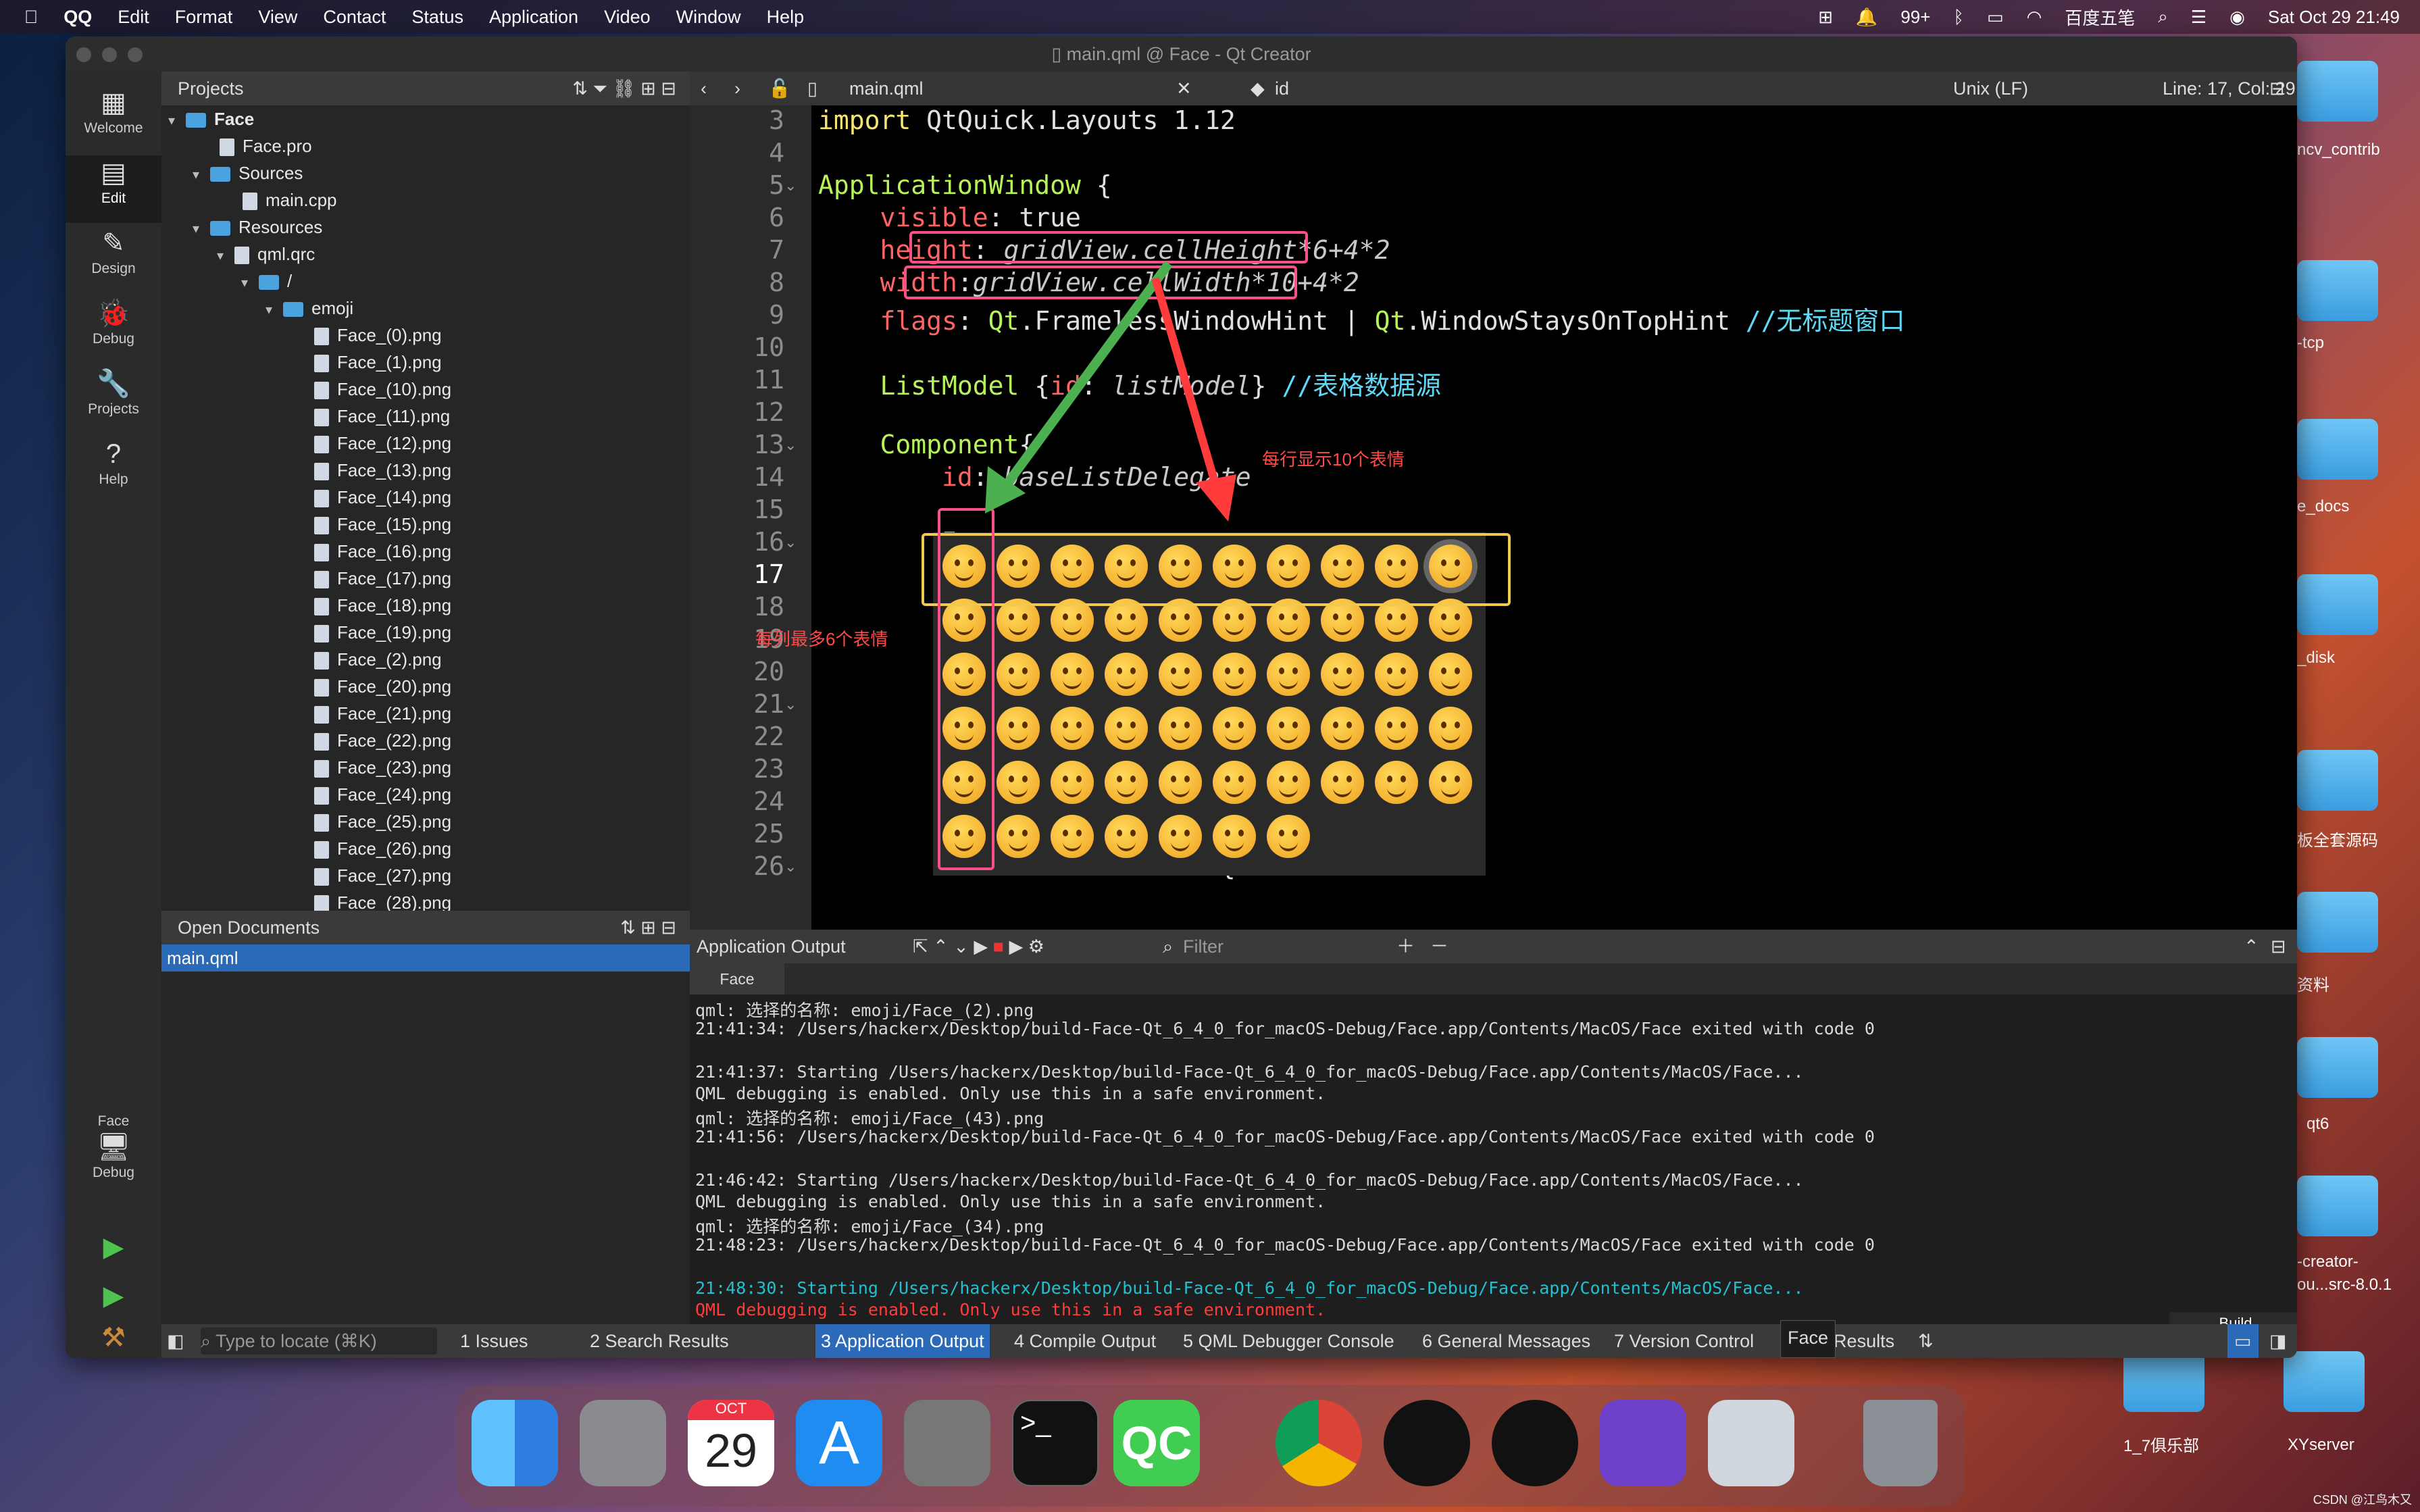 The width and height of the screenshot is (2420, 1512). What do you see at coordinates (1055, 1443) in the screenshot?
I see `terminal-icon: >_` at bounding box center [1055, 1443].